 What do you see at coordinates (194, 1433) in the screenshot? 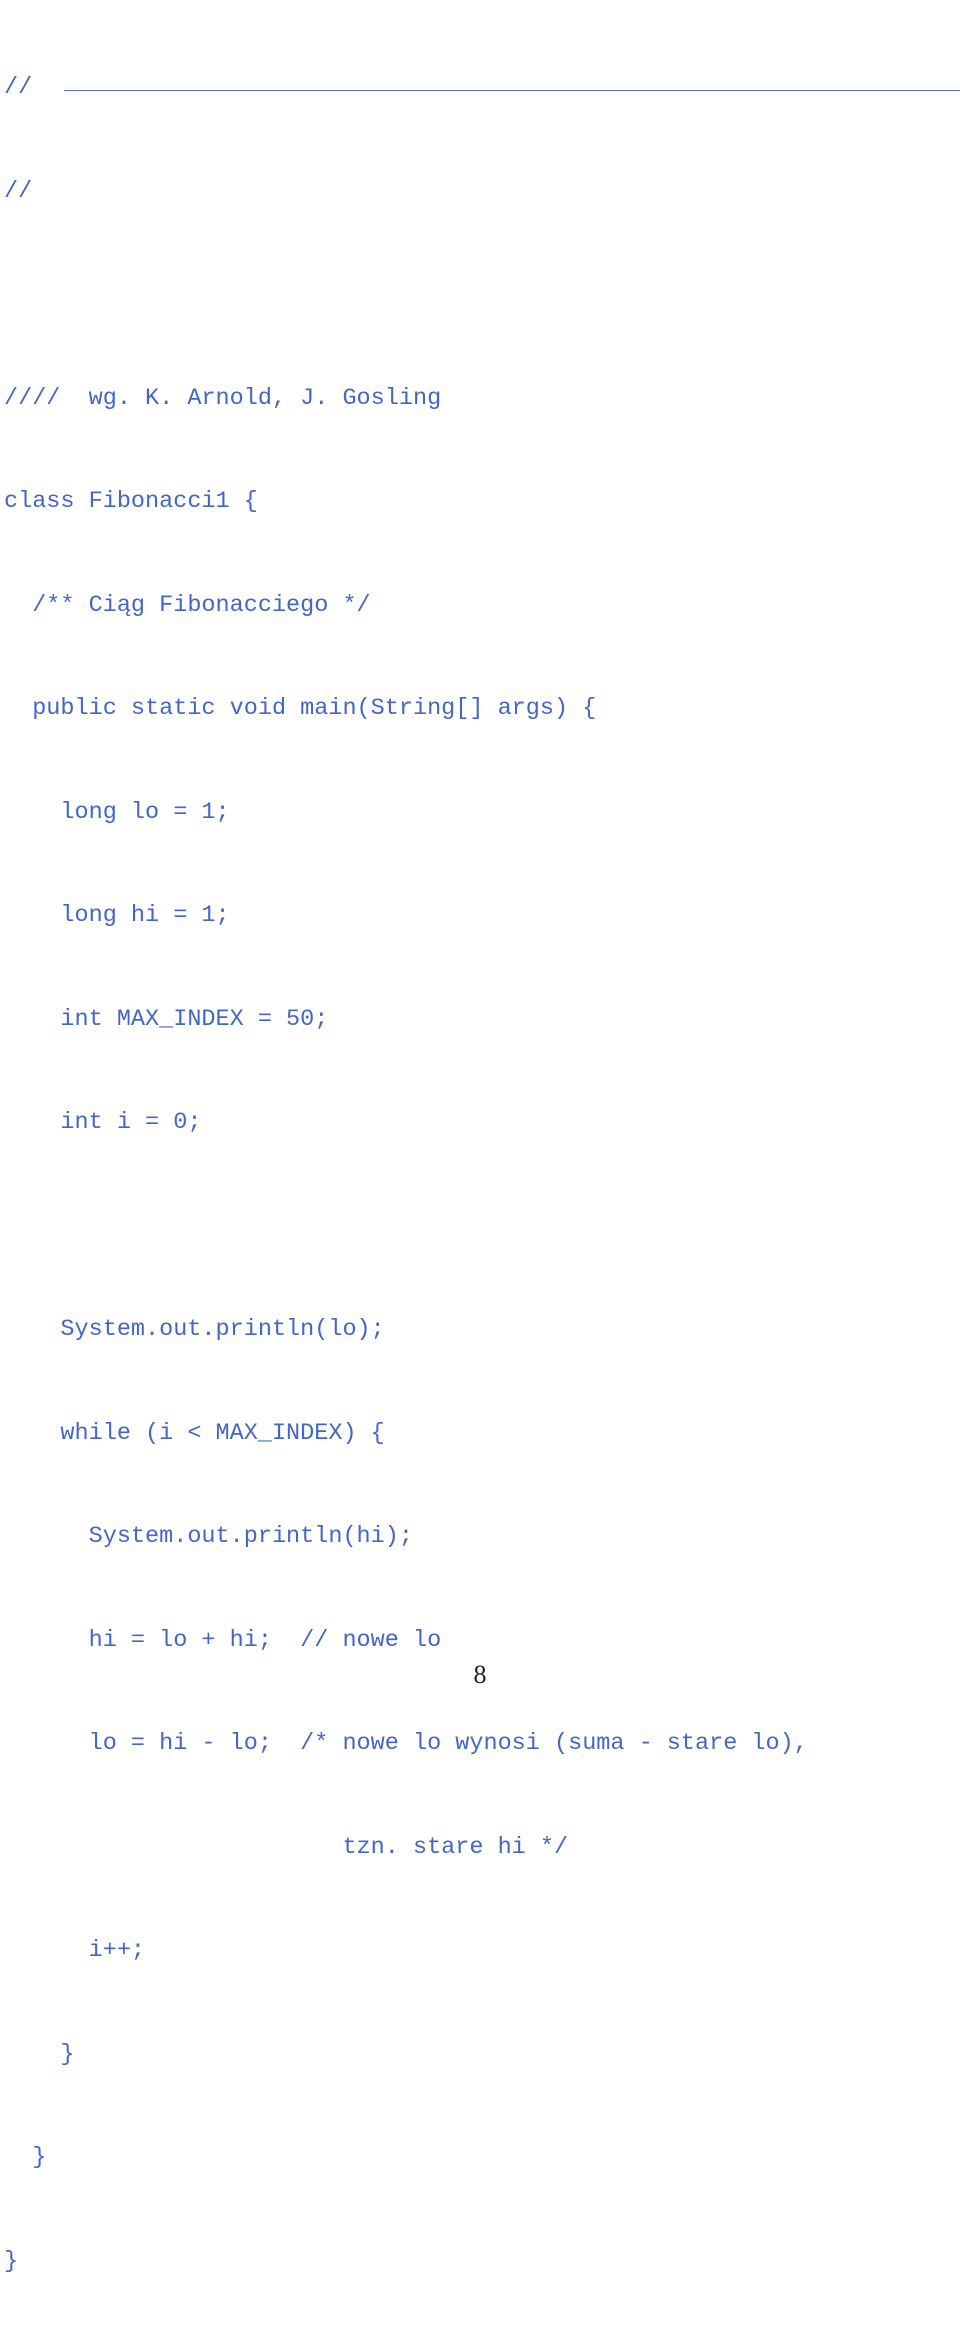
I see `code-line-while: while (i < MAX_INDEX) {` at bounding box center [194, 1433].